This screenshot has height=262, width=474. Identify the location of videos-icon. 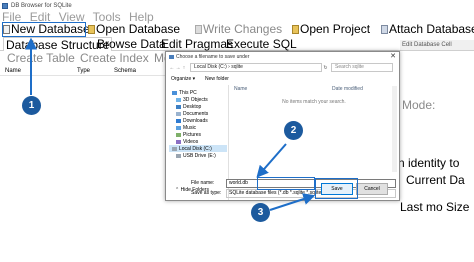
(178, 141).